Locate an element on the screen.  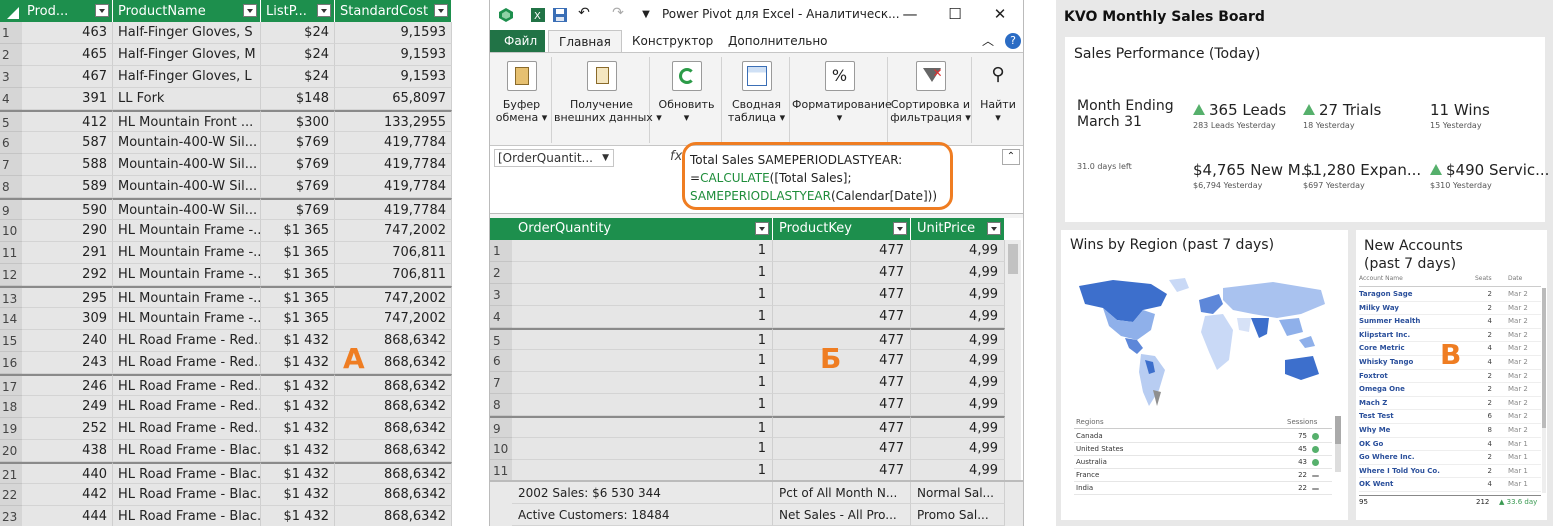
cell-productkey: 290 is located at coordinates (67, 231).